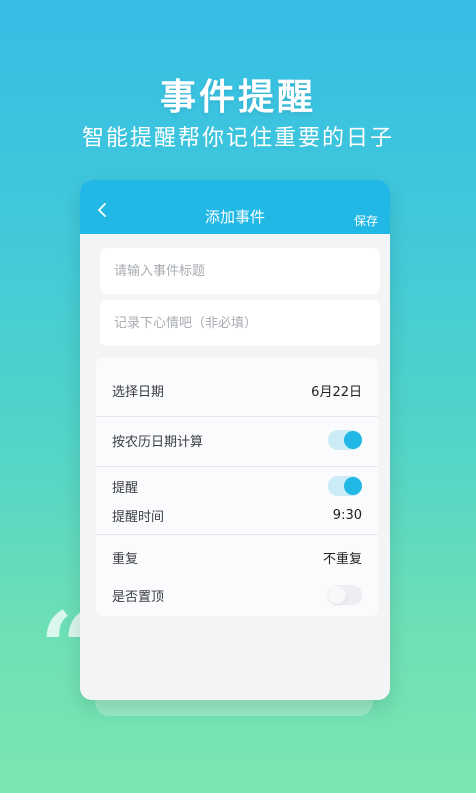 This screenshot has width=476, height=793. I want to click on pin-top-row: 是否置顶, so click(237, 595).